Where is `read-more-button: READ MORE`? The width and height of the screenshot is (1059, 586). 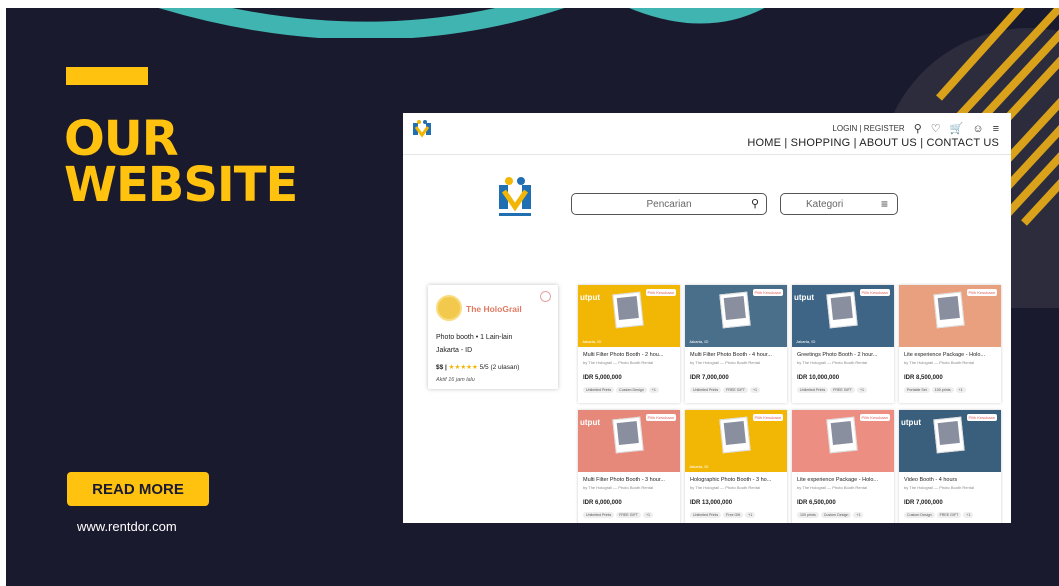
read-more-button: READ MORE is located at coordinates (138, 489).